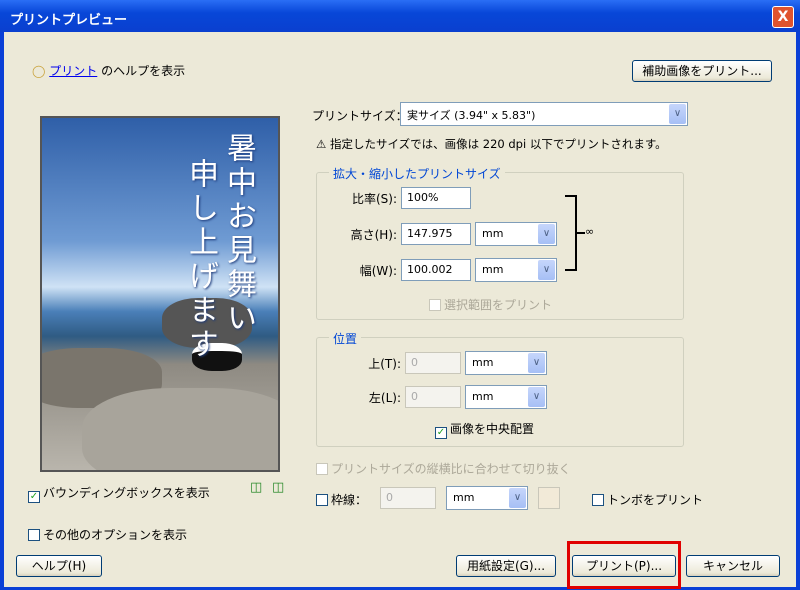 The width and height of the screenshot is (800, 590). Describe the element at coordinates (506, 397) in the screenshot. I see `left-unit-select: mm ∨` at that location.